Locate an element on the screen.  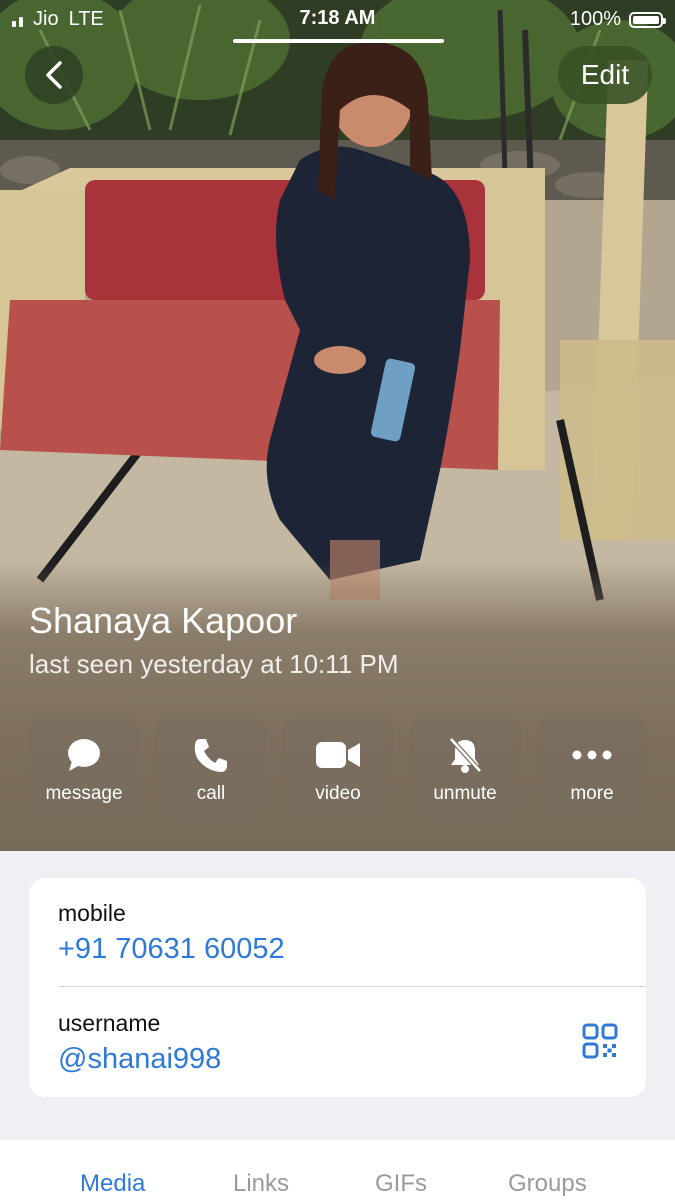
chevron-left-icon is located at coordinates (54, 75).